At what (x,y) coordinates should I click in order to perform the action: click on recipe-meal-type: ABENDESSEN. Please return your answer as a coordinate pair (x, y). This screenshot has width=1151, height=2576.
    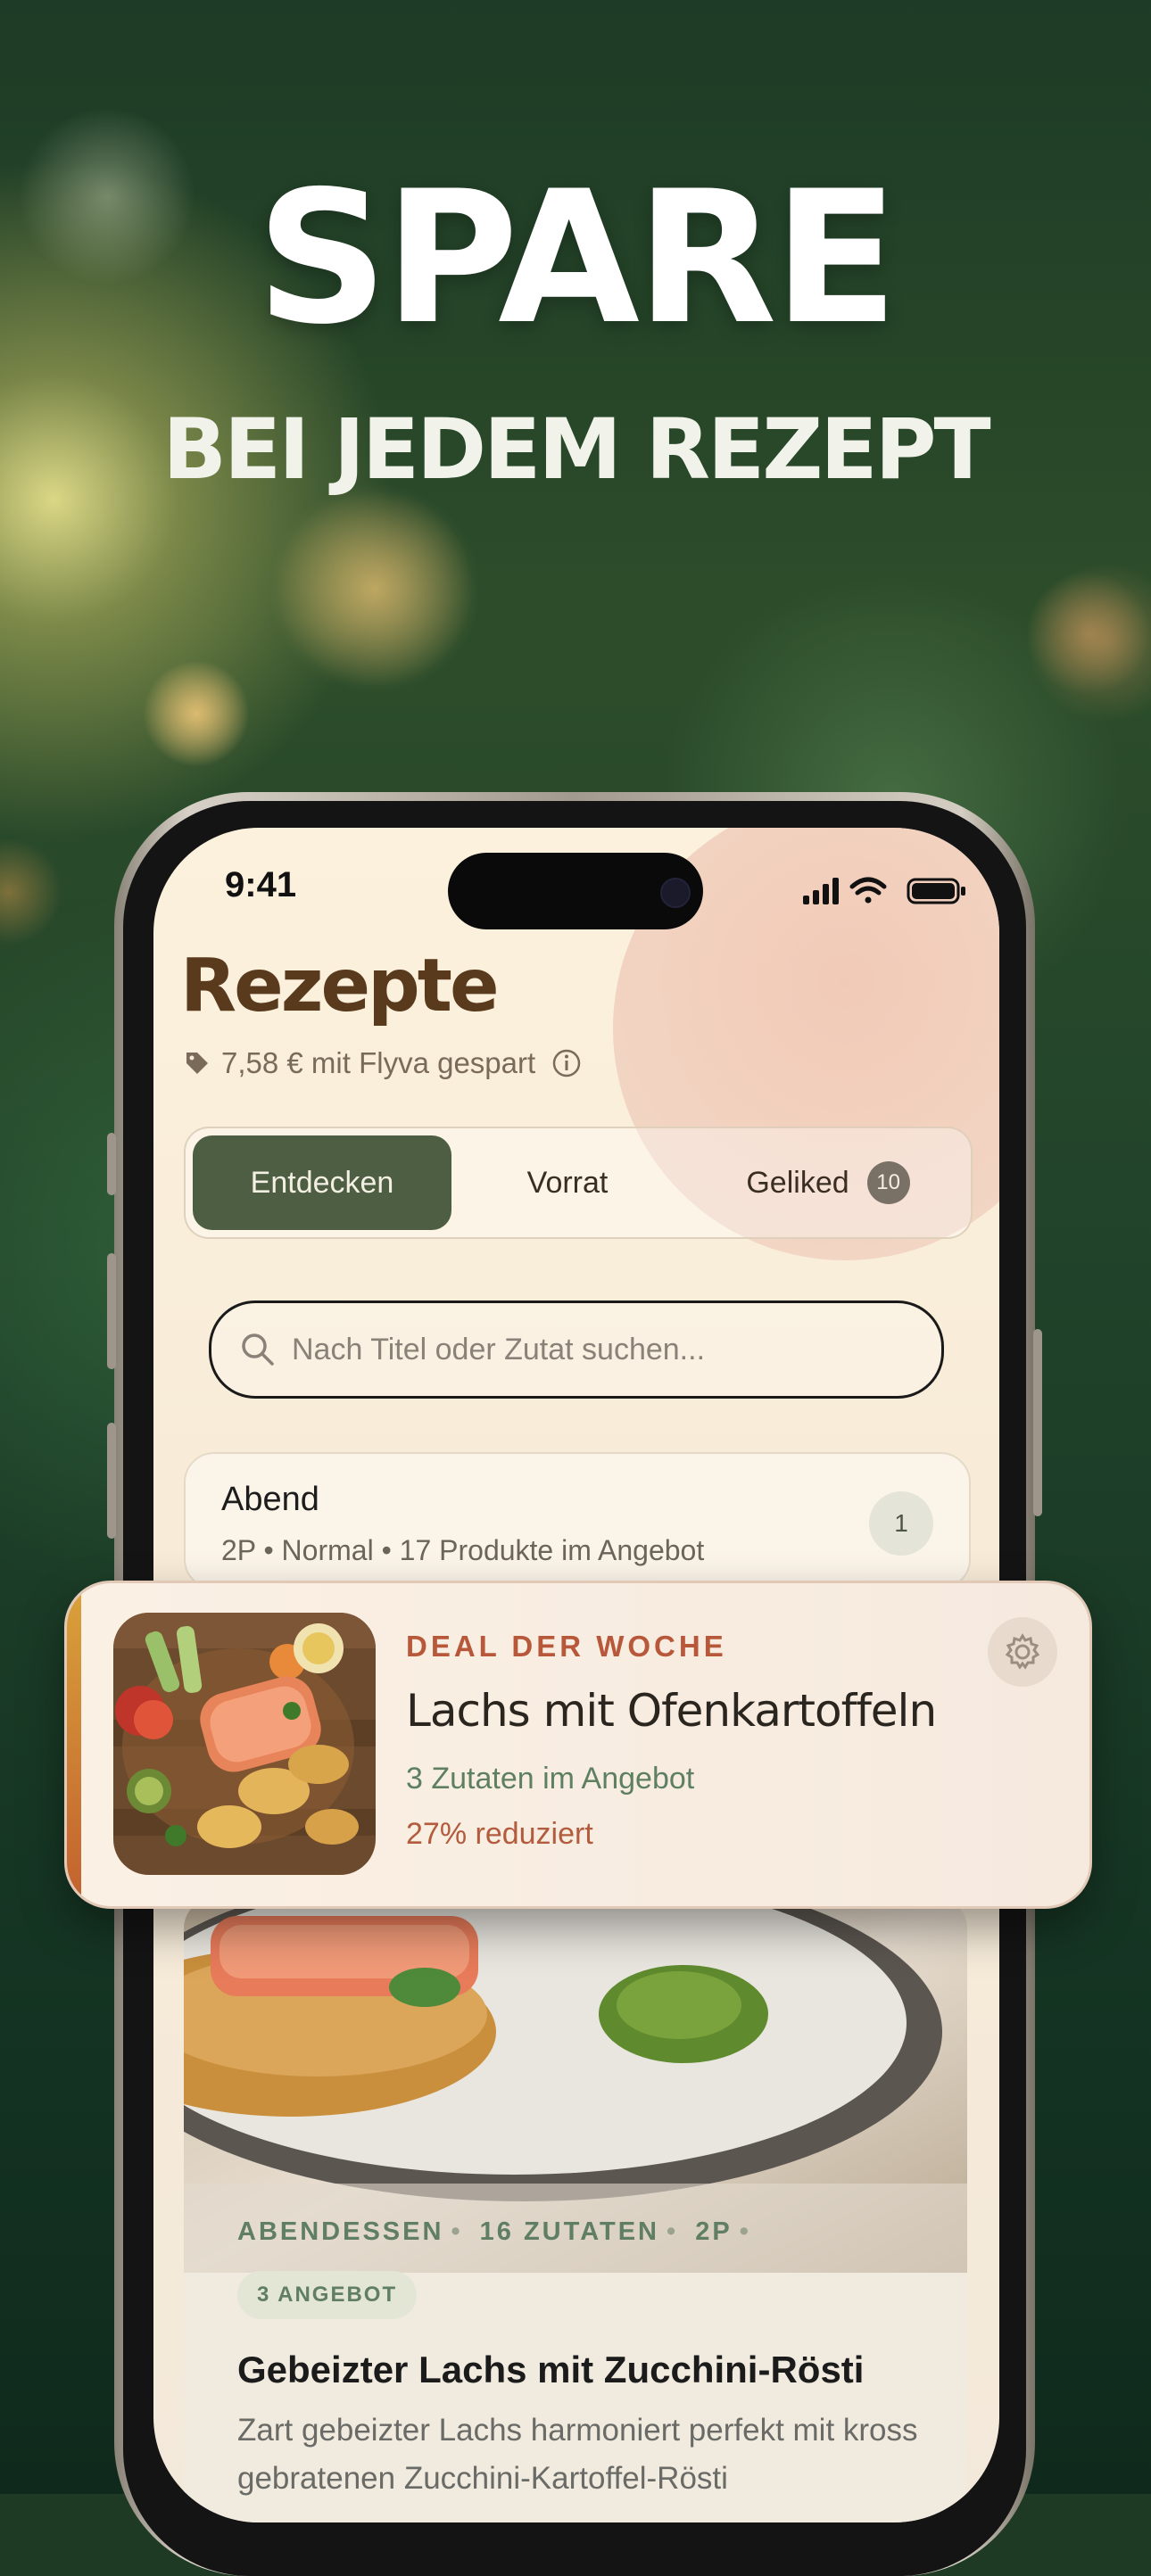
    Looking at the image, I should click on (341, 2232).